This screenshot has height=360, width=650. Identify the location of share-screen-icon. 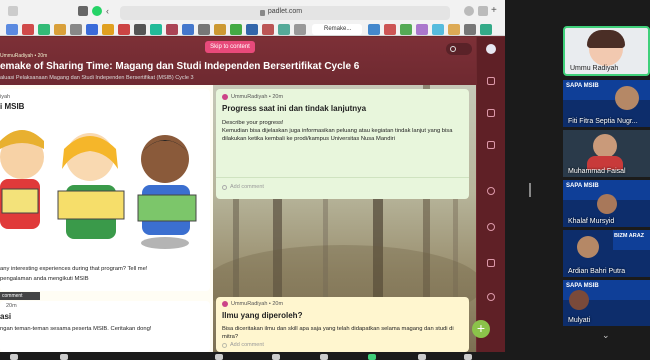
(372, 357).